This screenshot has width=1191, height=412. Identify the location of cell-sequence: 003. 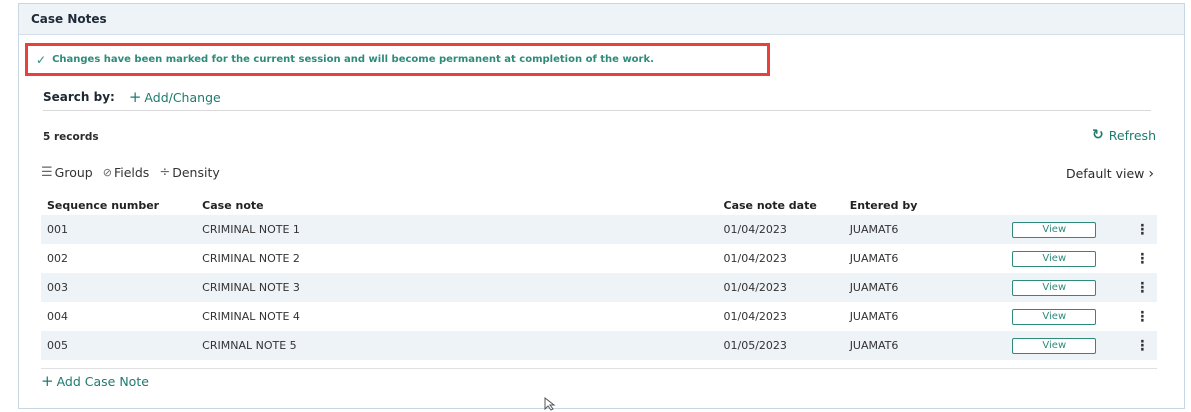
(119, 287).